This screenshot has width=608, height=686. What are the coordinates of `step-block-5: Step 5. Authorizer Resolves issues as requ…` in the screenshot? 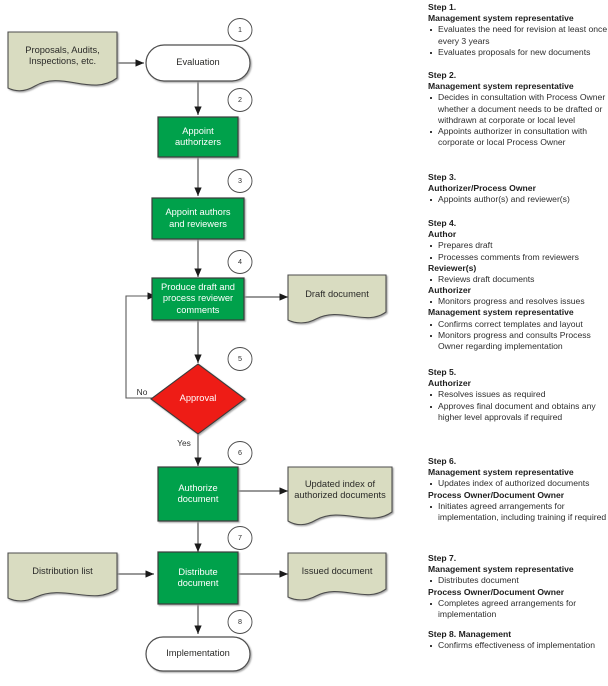 It's located at (518, 395).